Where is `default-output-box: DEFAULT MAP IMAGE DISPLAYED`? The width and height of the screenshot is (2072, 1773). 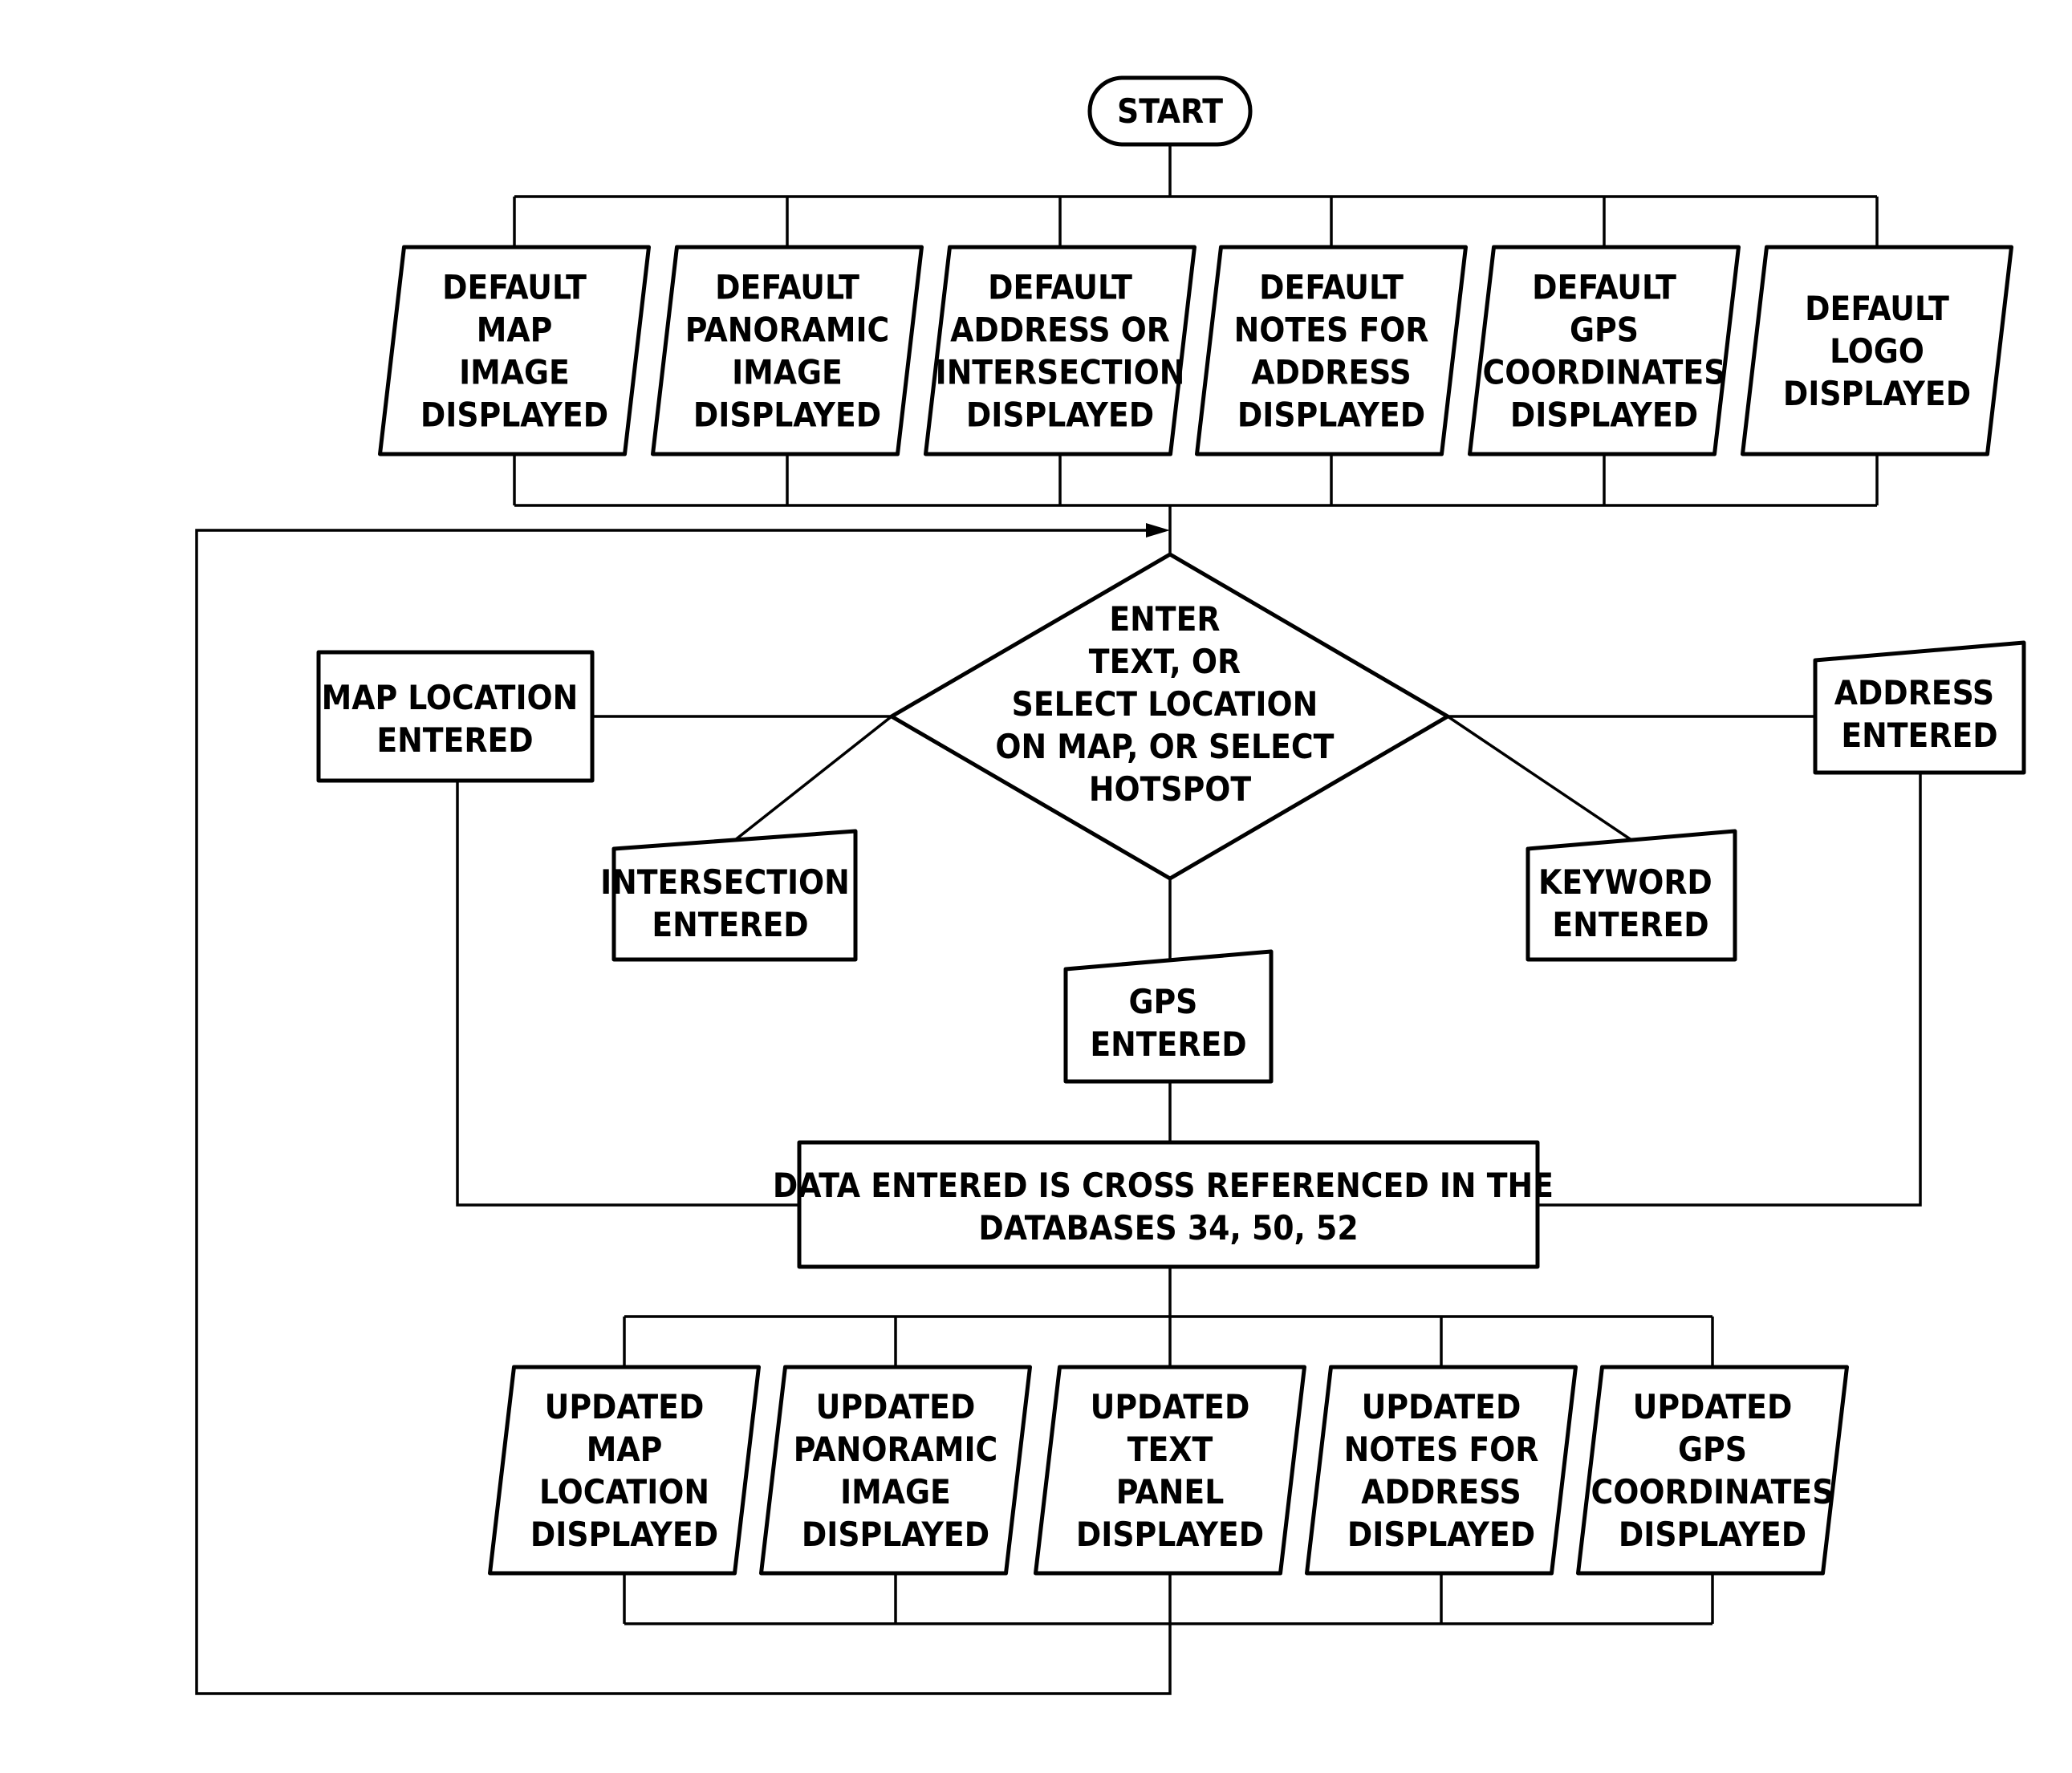 default-output-box: DEFAULT MAP IMAGE DISPLAYED is located at coordinates (514, 350).